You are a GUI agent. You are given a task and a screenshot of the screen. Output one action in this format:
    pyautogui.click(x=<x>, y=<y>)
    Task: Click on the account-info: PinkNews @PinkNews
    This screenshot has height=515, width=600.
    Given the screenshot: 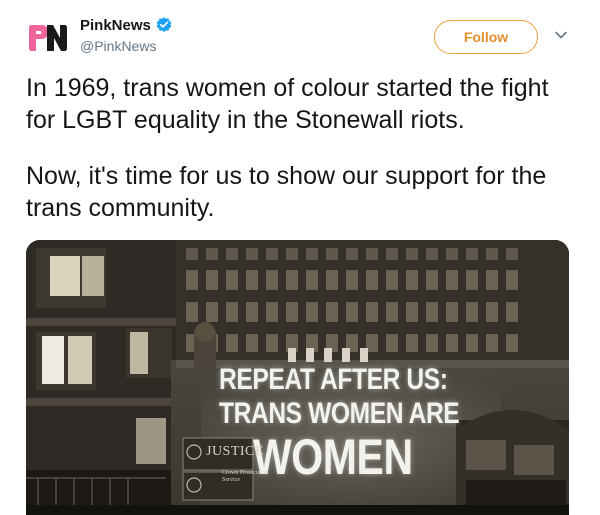 What is the action you would take?
    pyautogui.click(x=126, y=35)
    